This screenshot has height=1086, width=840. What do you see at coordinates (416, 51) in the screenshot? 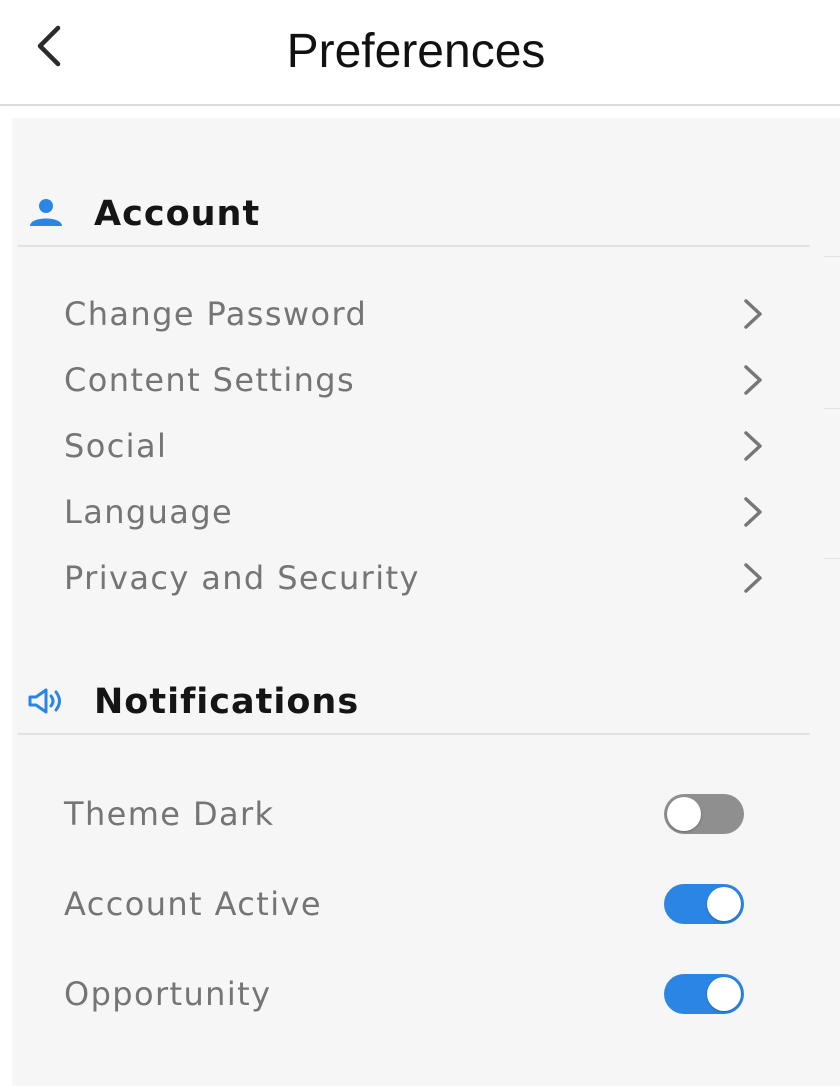
I see `page-title: Preferences` at bounding box center [416, 51].